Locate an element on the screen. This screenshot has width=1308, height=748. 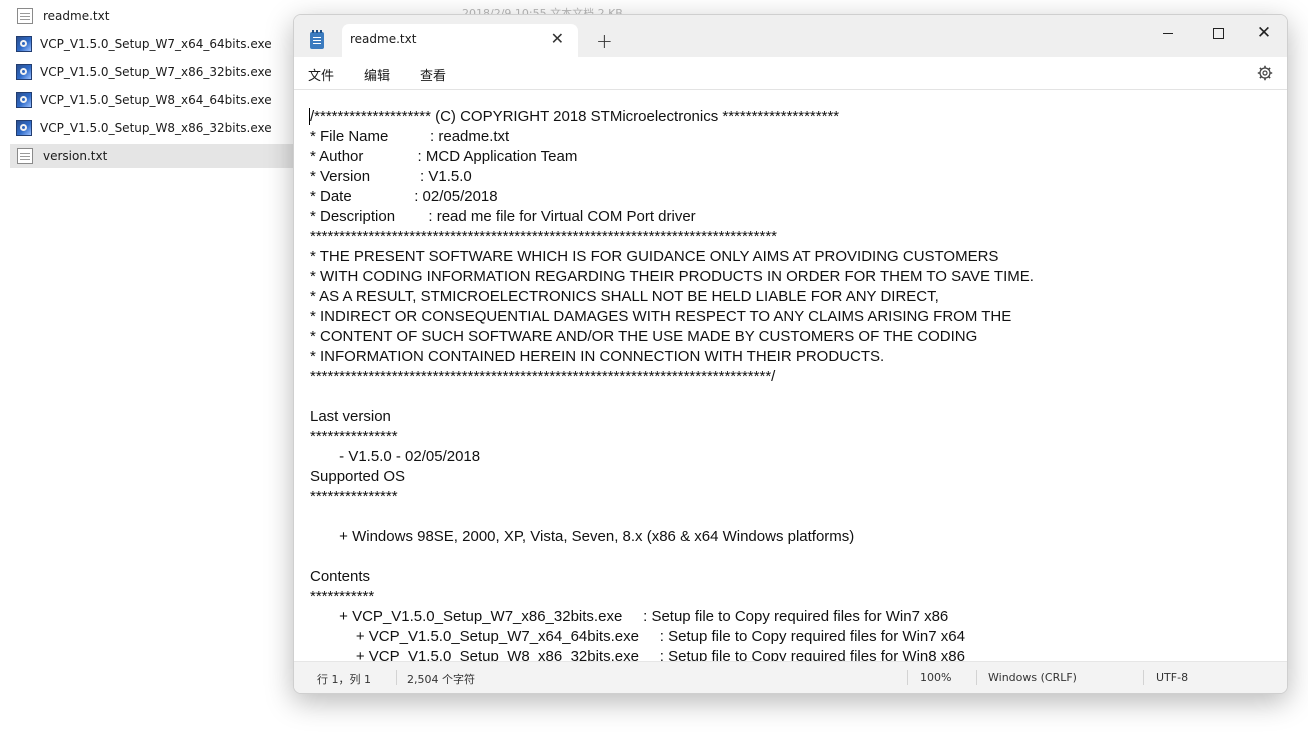
text-line: * Author : MCD Application Team is located at coordinates (444, 156).